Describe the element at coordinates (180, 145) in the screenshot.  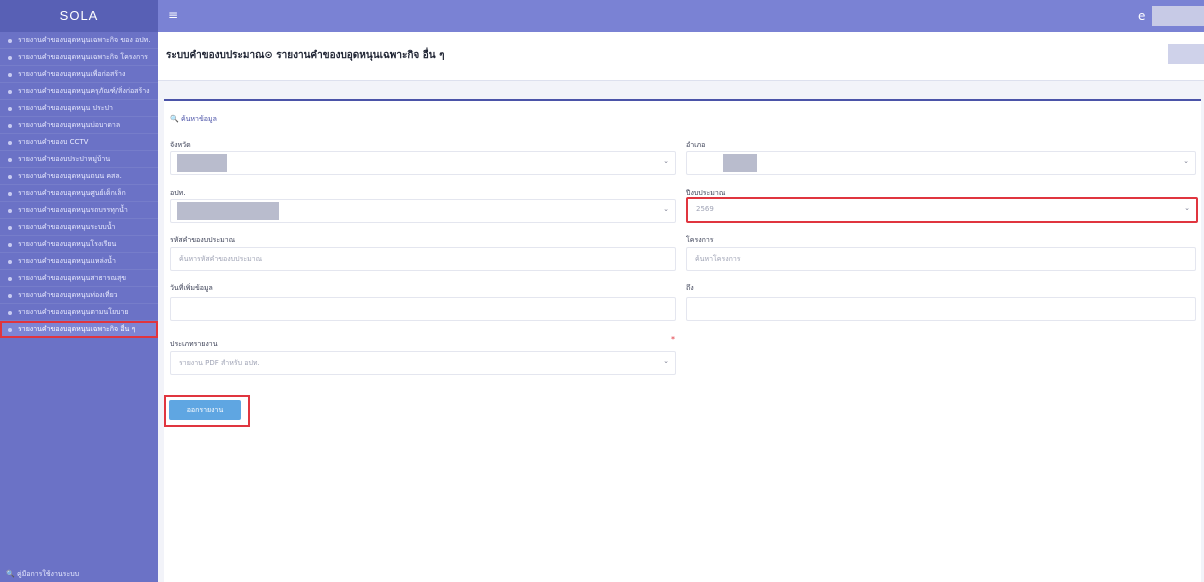
I see `province-label: จังหวัด` at that location.